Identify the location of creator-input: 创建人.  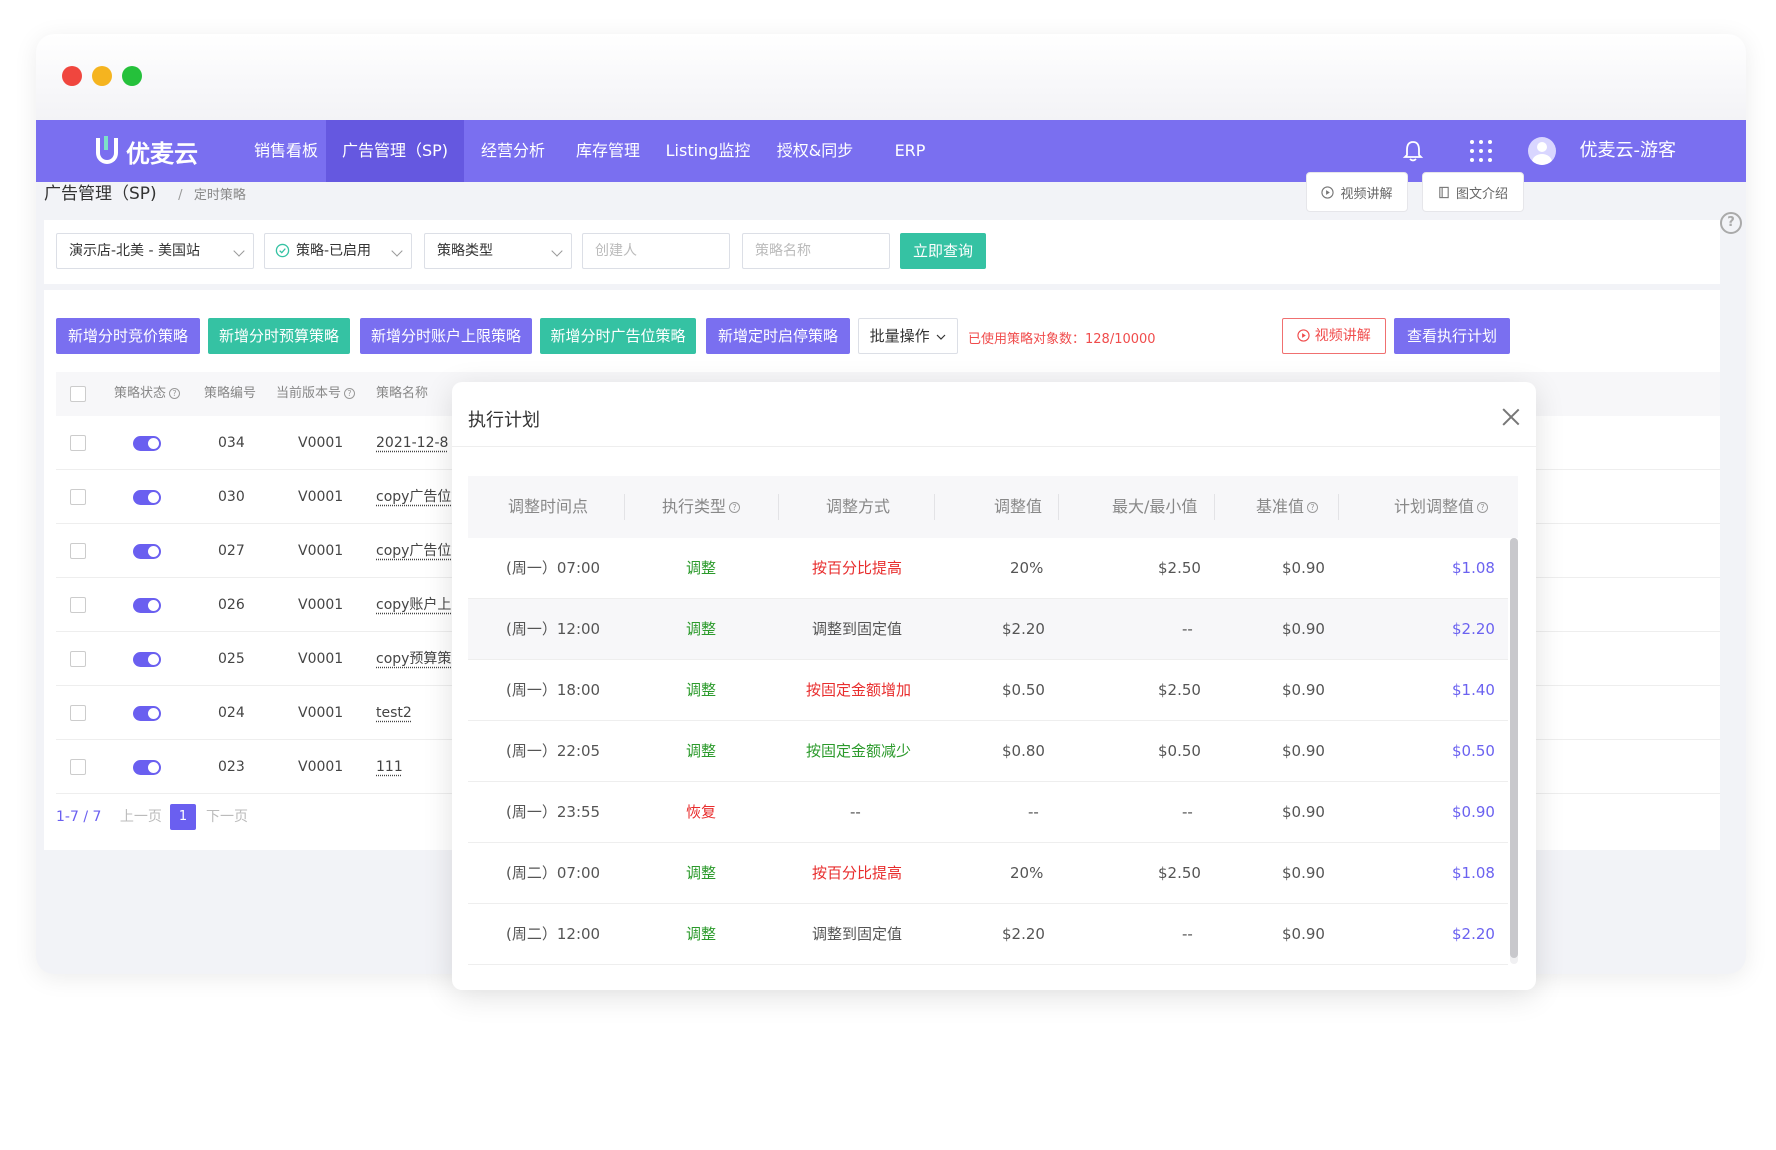
(656, 251).